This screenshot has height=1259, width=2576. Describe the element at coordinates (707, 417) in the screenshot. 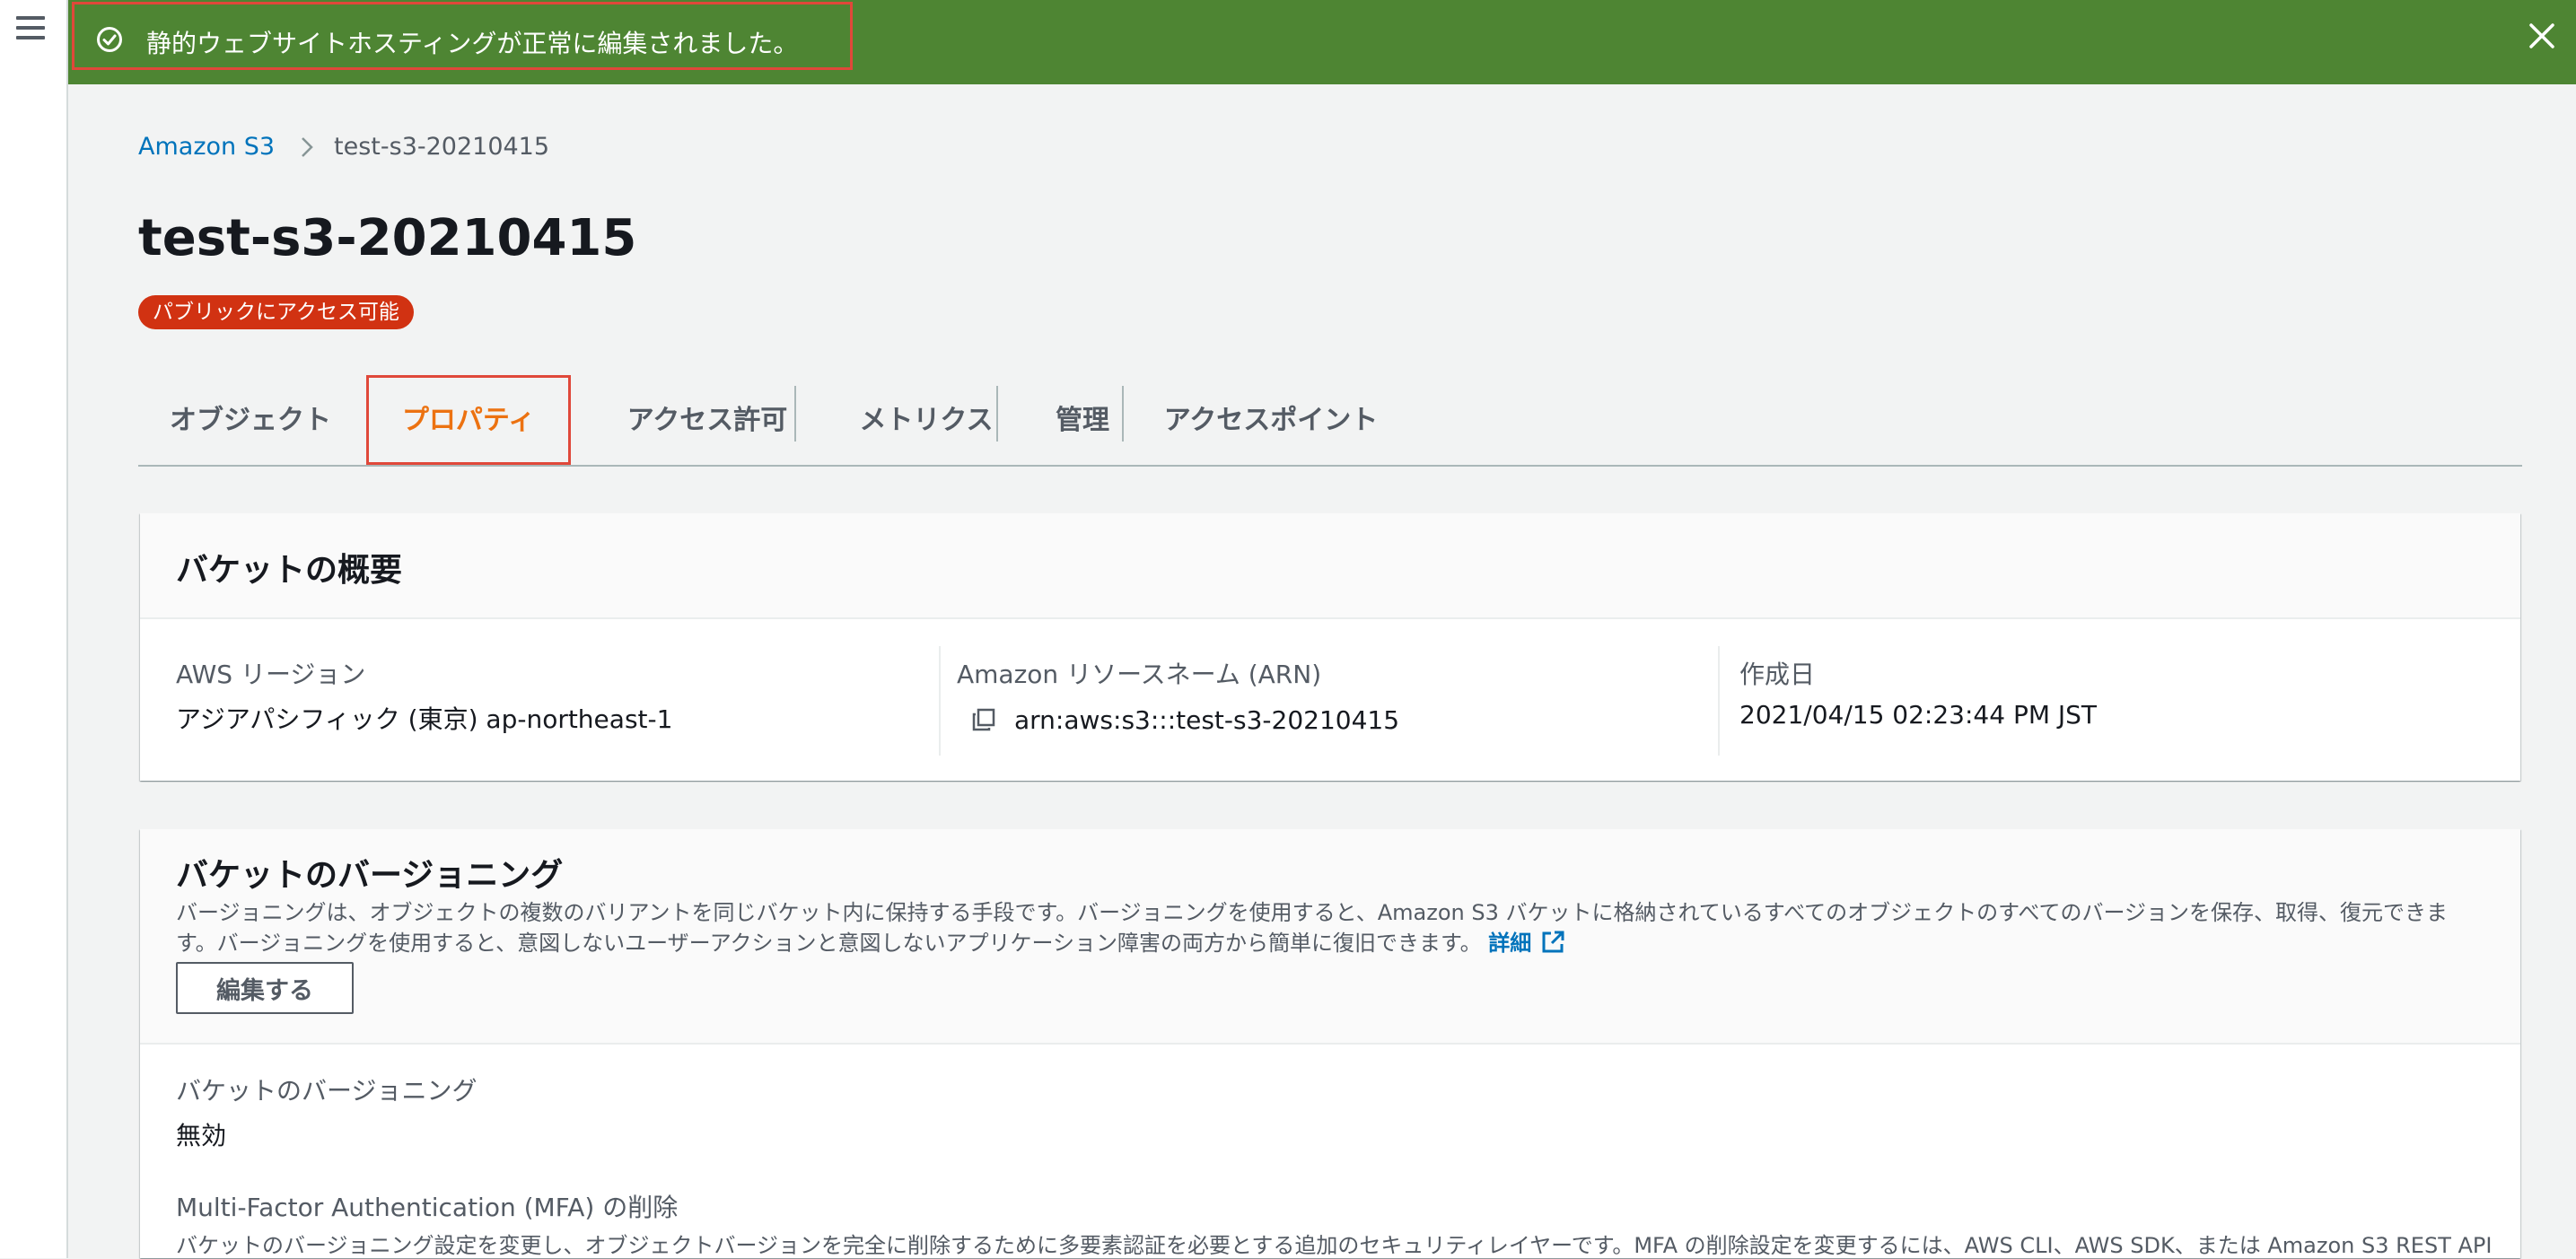

I see `tab-permissions: アクセス許可` at that location.